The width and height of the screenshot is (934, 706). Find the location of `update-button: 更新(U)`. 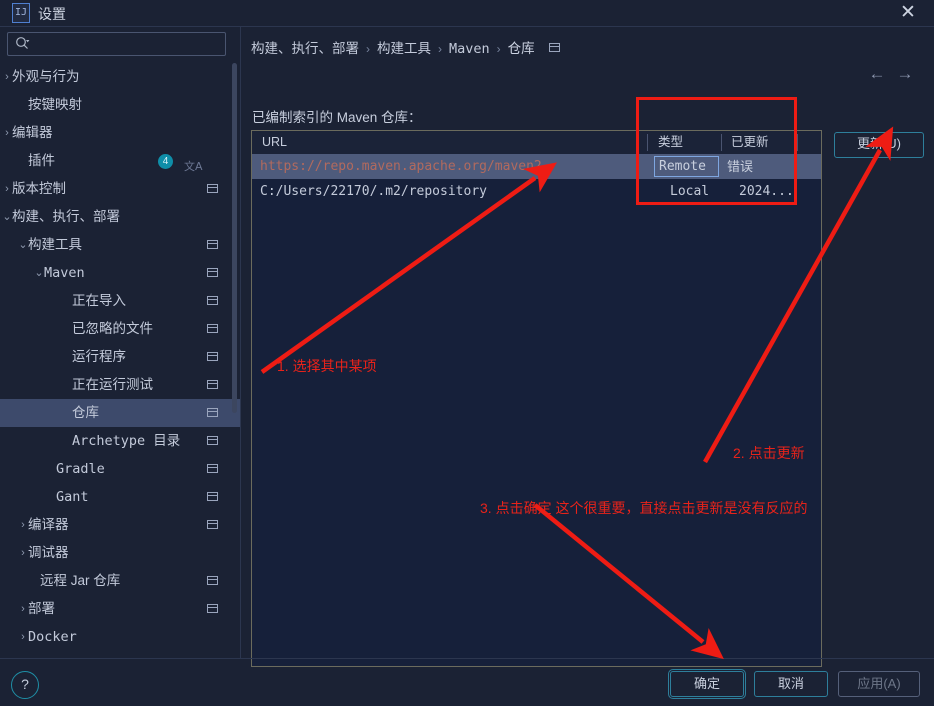

update-button: 更新(U) is located at coordinates (879, 145).